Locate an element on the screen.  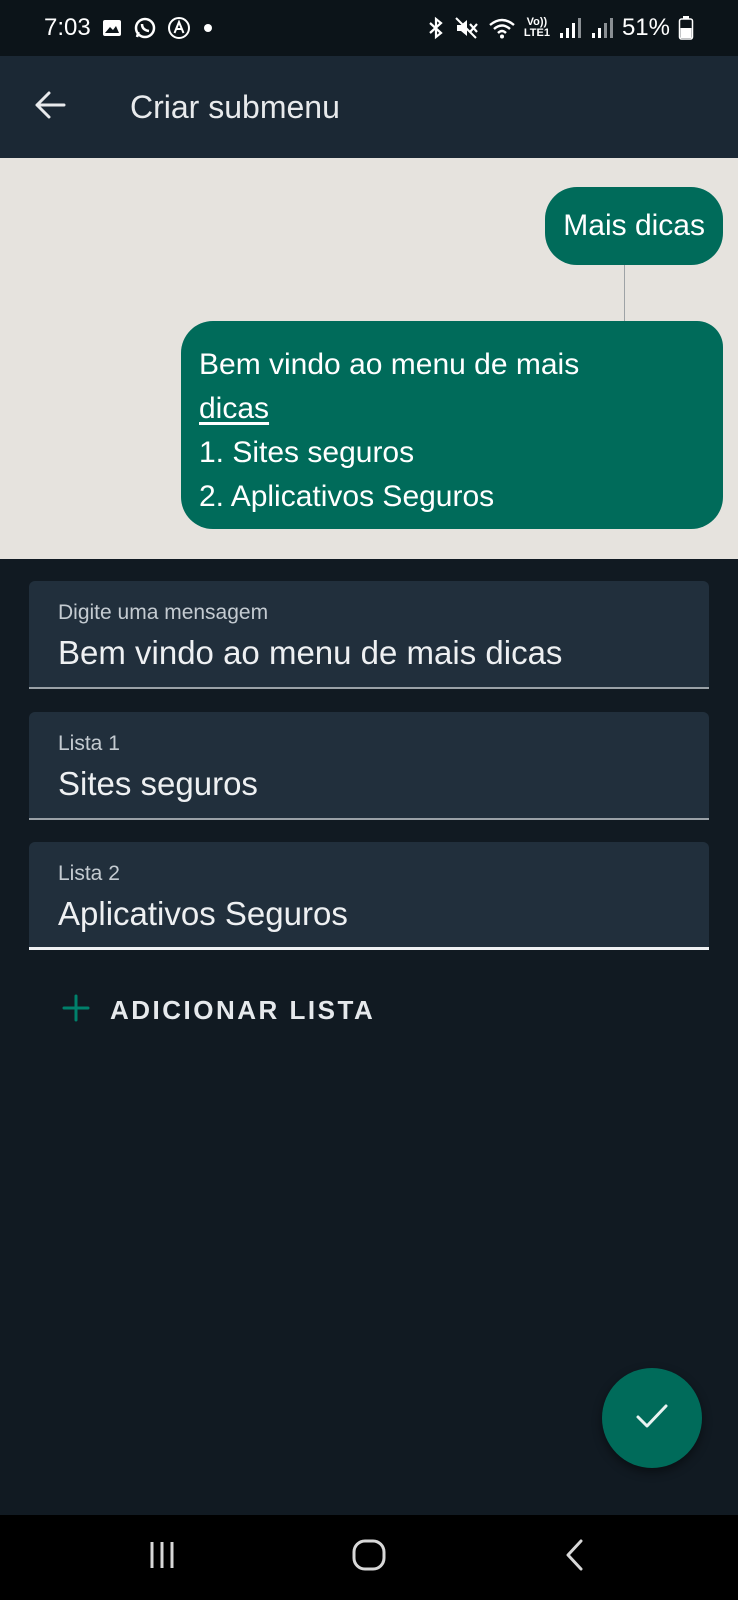
preview-button-bubble: Mais dicas is located at coordinates (634, 226).